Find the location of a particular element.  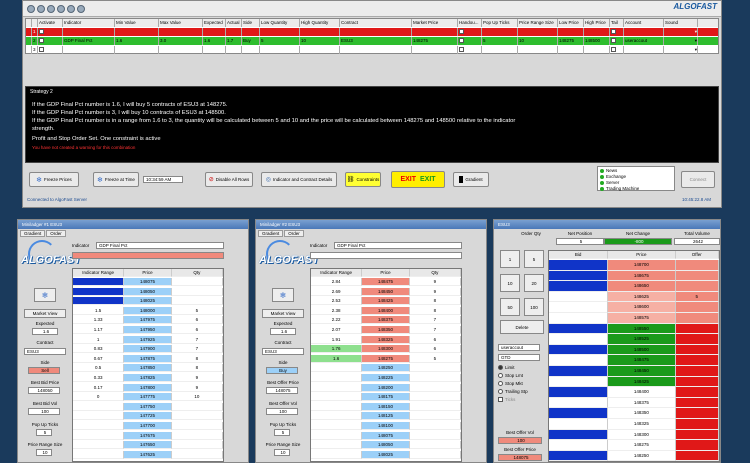

ladder-cell-price: 148350 is located at coordinates (386, 330).